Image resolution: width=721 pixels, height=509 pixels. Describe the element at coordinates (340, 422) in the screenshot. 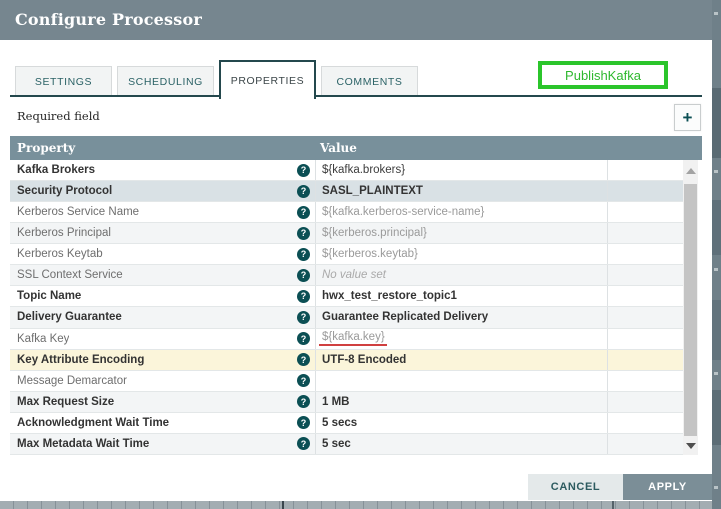

I see `property-value: 5 secs` at that location.